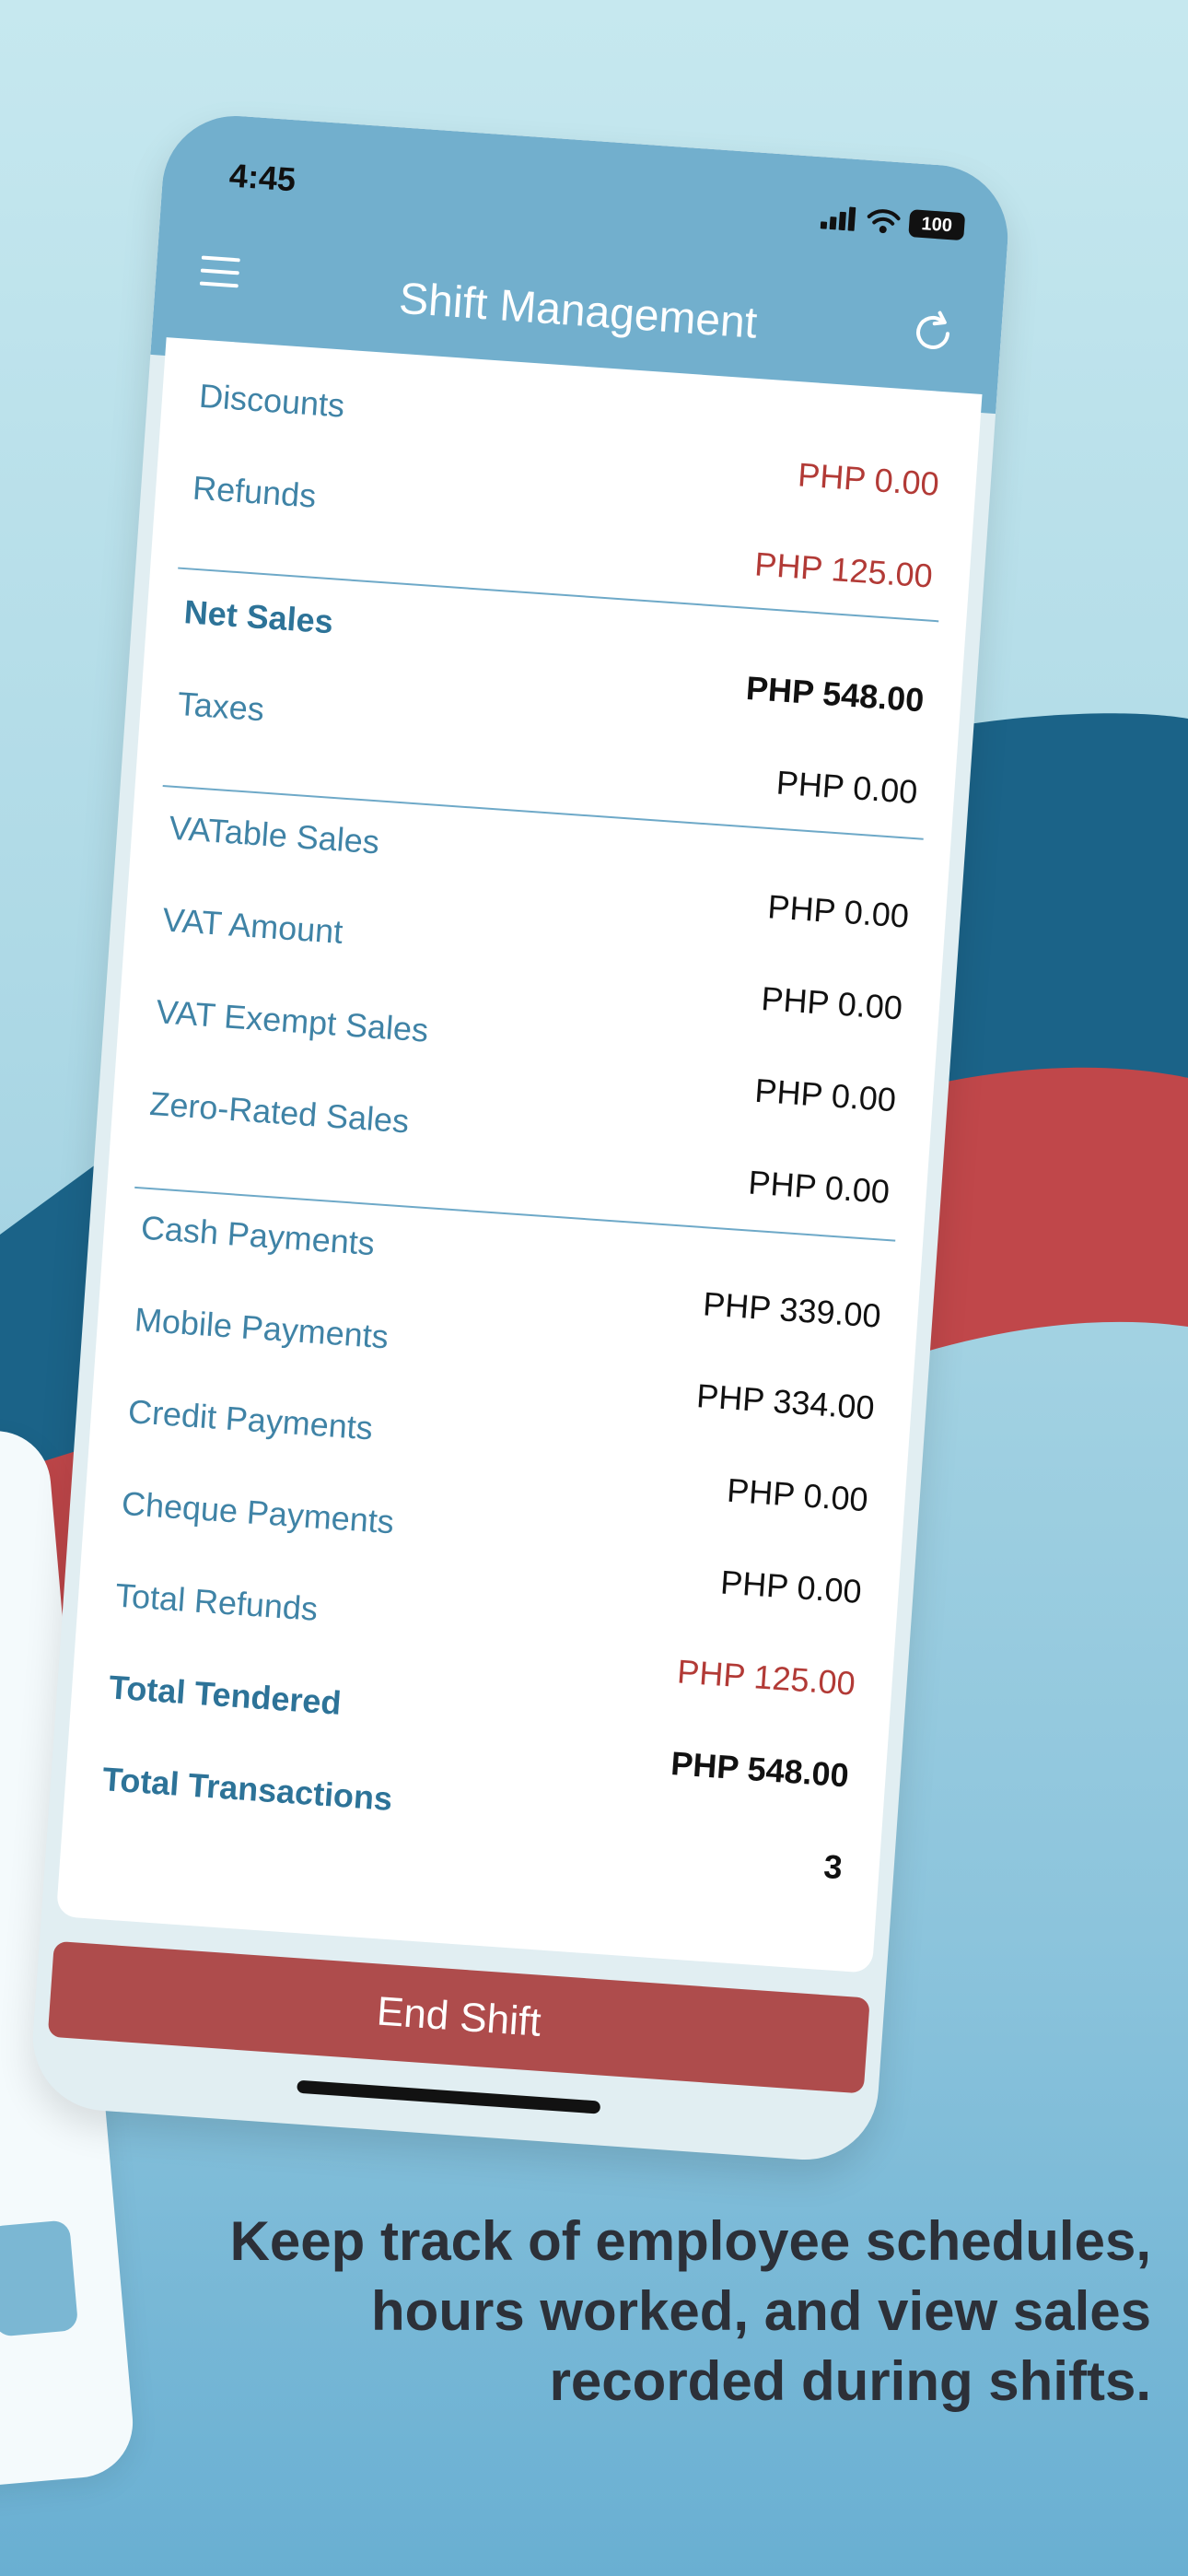 Image resolution: width=1188 pixels, height=2576 pixels. Describe the element at coordinates (884, 221) in the screenshot. I see `wifi-icon` at that location.